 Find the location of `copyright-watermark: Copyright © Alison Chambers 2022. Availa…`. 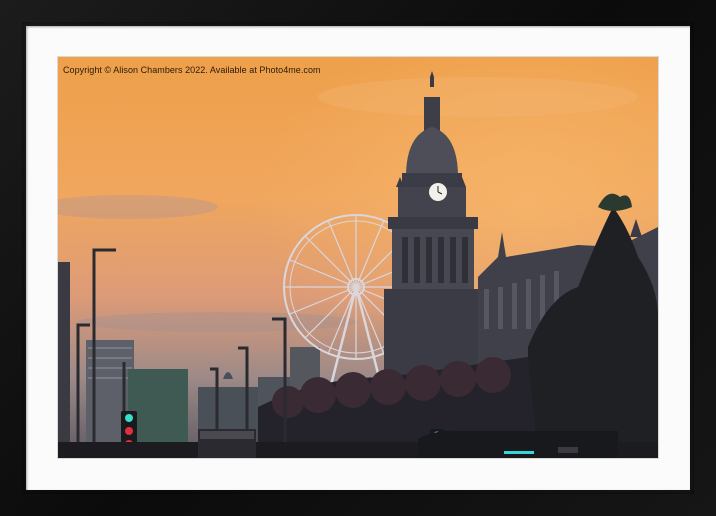

copyright-watermark: Copyright © Alison Chambers 2022. Availa… is located at coordinates (192, 70).